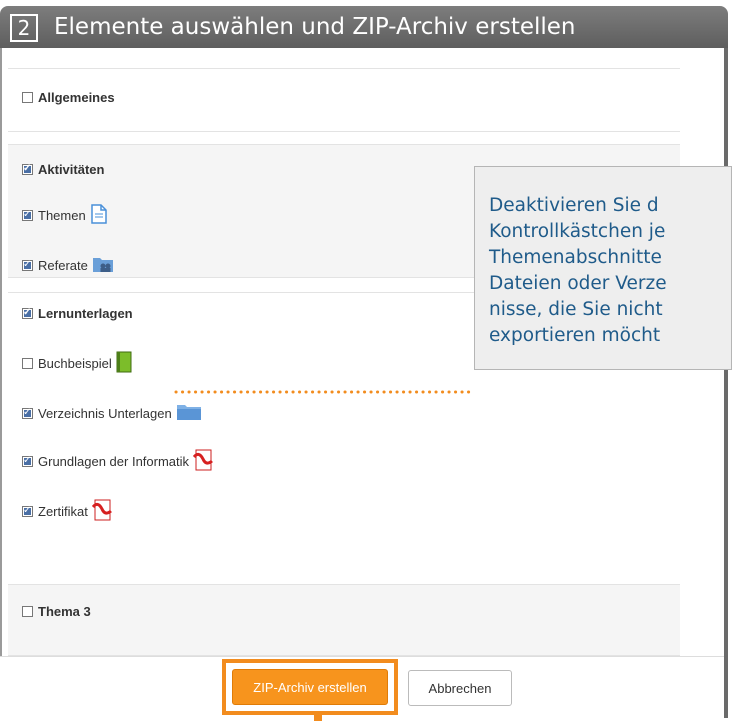  What do you see at coordinates (71, 169) in the screenshot?
I see `section-label: Aktivitäten` at bounding box center [71, 169].